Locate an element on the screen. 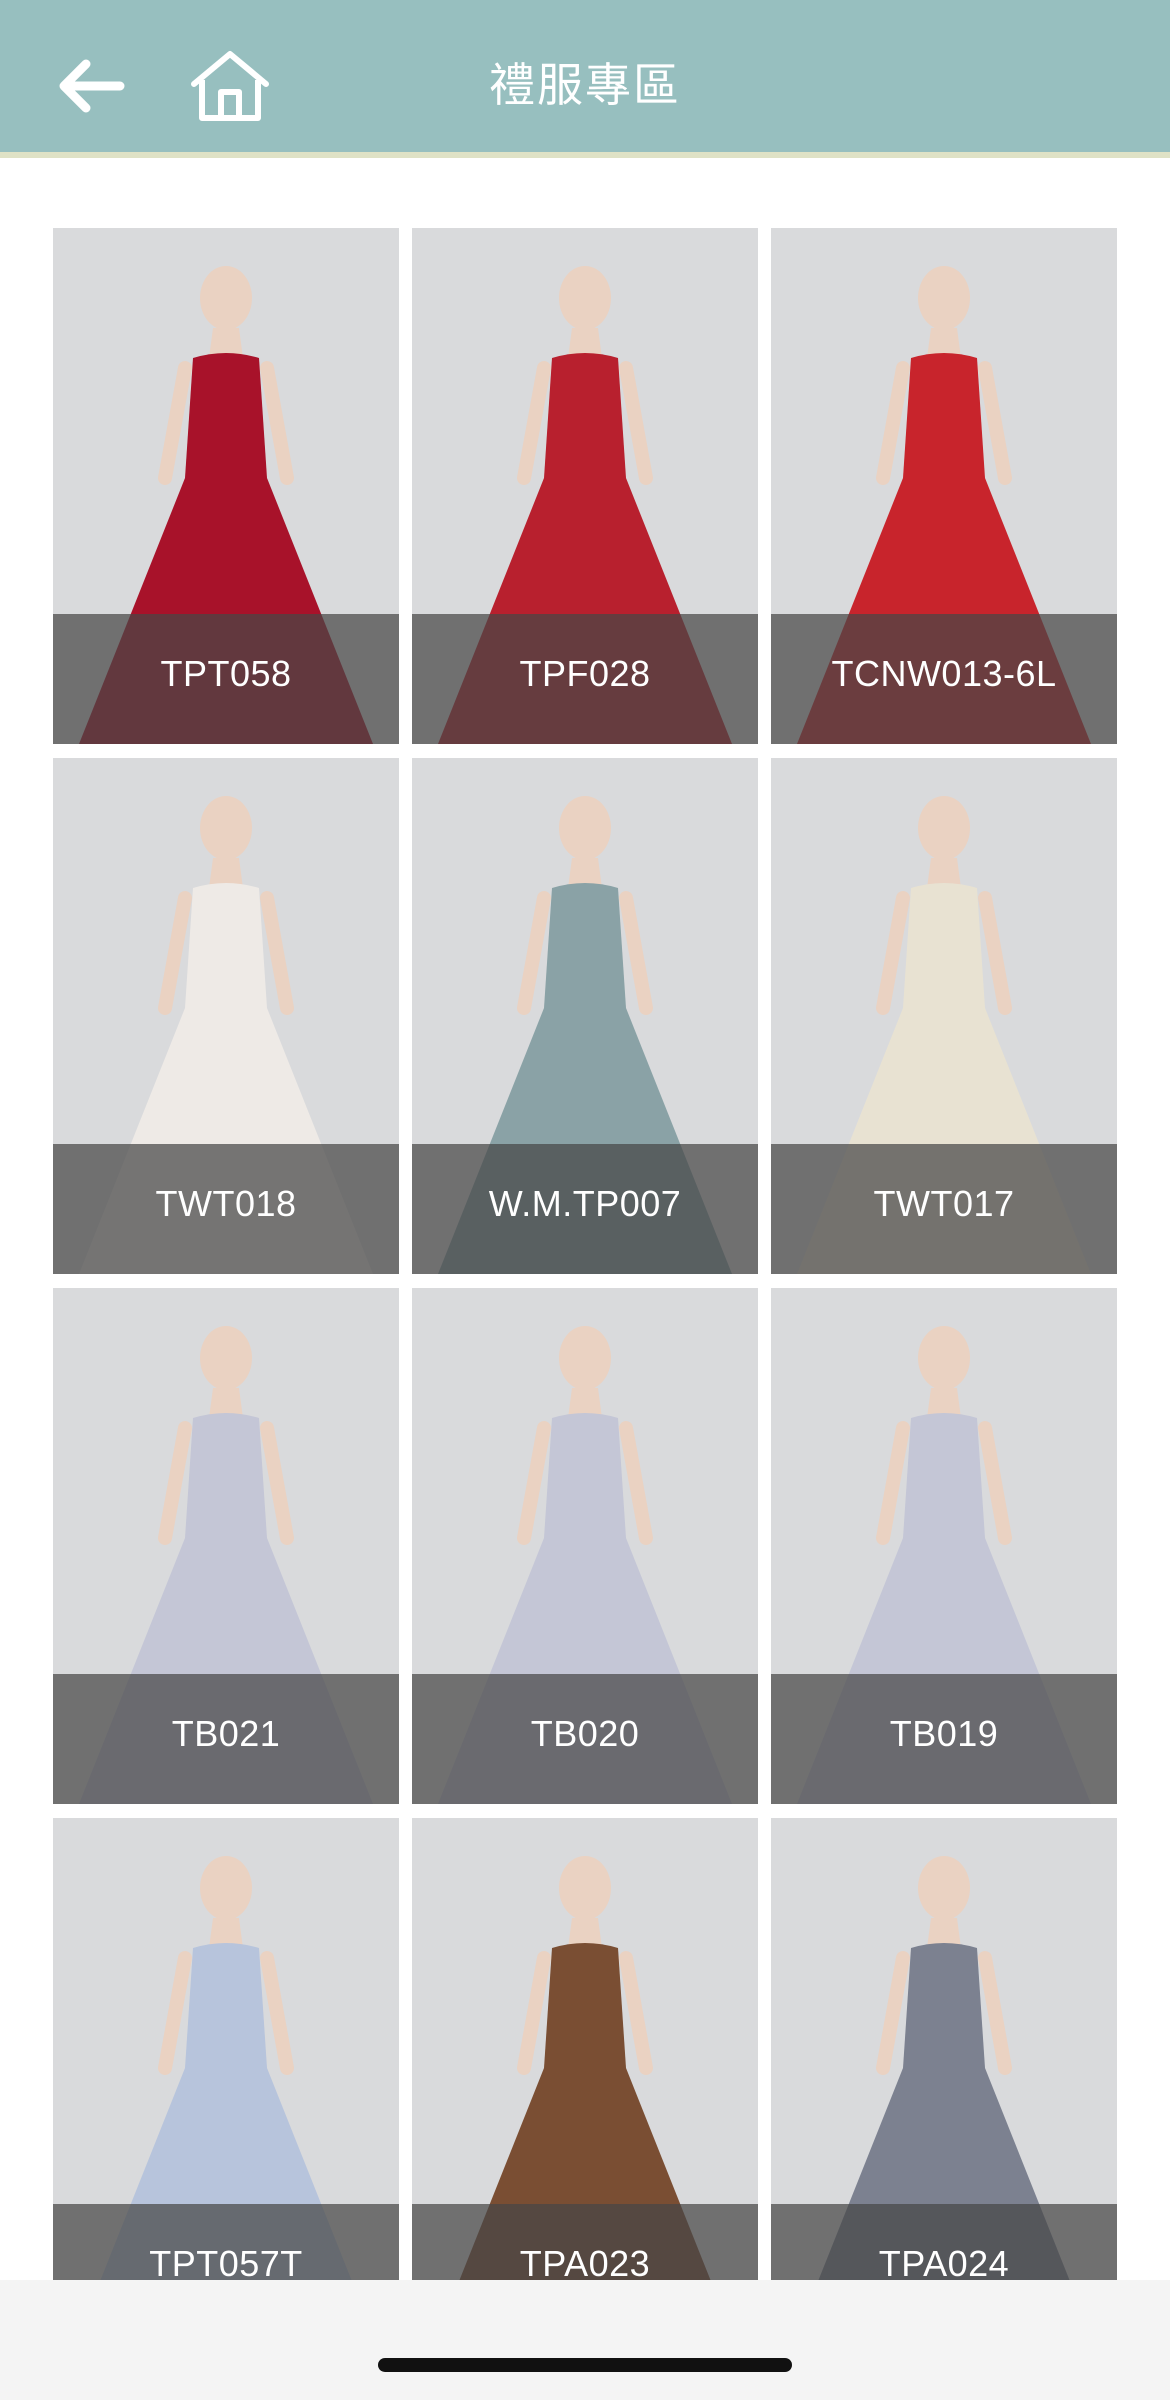  dress-card: TB020 is located at coordinates (585, 1546).